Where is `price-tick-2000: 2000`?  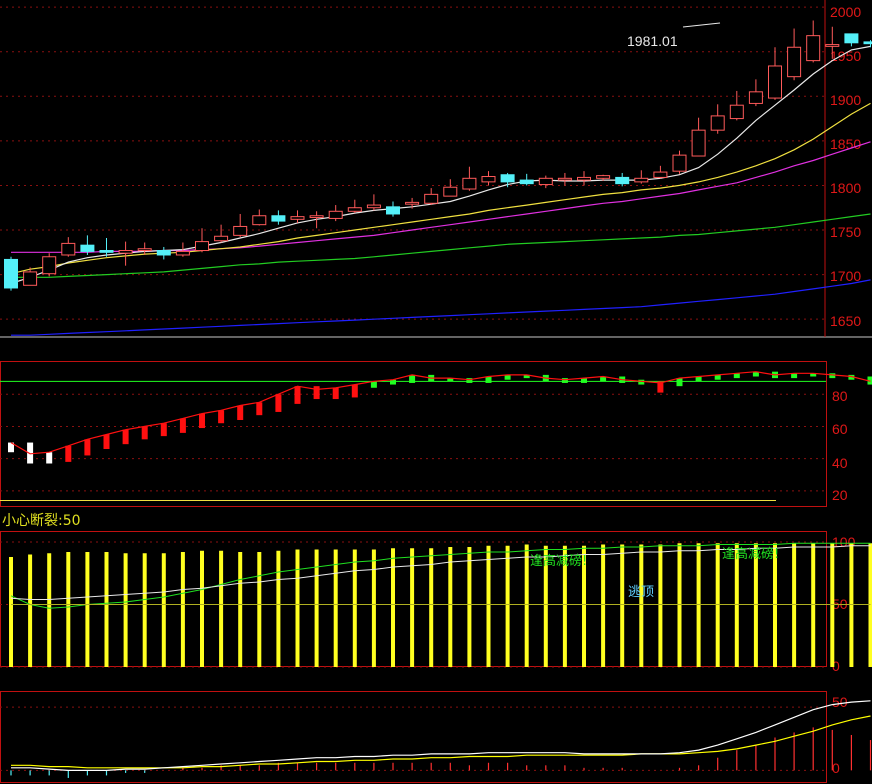 price-tick-2000: 2000 is located at coordinates (845, 12).